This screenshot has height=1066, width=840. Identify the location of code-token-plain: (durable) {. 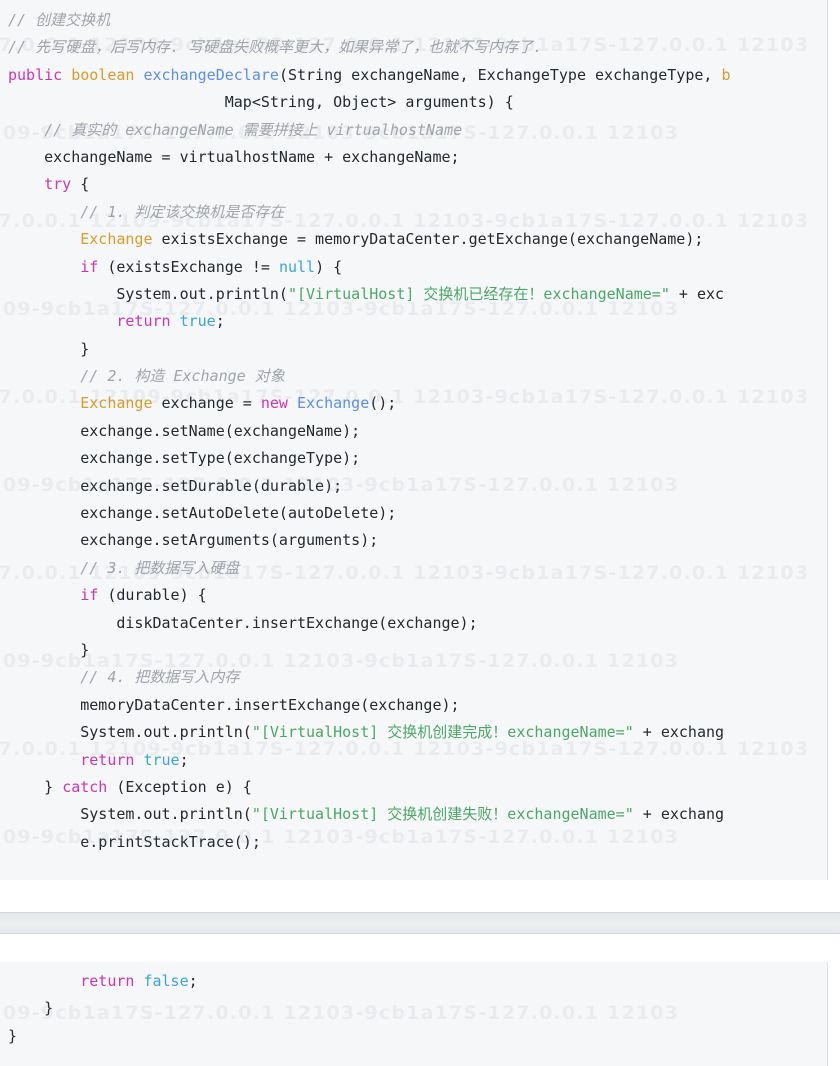
(152, 595).